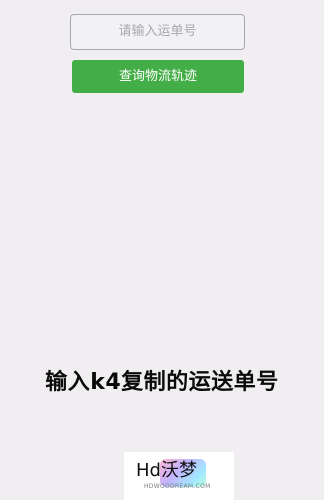 This screenshot has height=500, width=324. What do you see at coordinates (158, 76) in the screenshot?
I see `query-logistics-button: 查询物流轨迹` at bounding box center [158, 76].